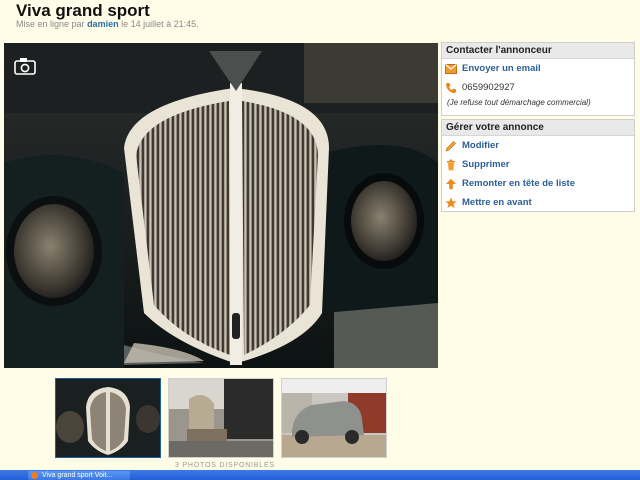 This screenshot has width=640, height=480. What do you see at coordinates (83, 10) in the screenshot?
I see `listing-title: Viva grand sport` at bounding box center [83, 10].